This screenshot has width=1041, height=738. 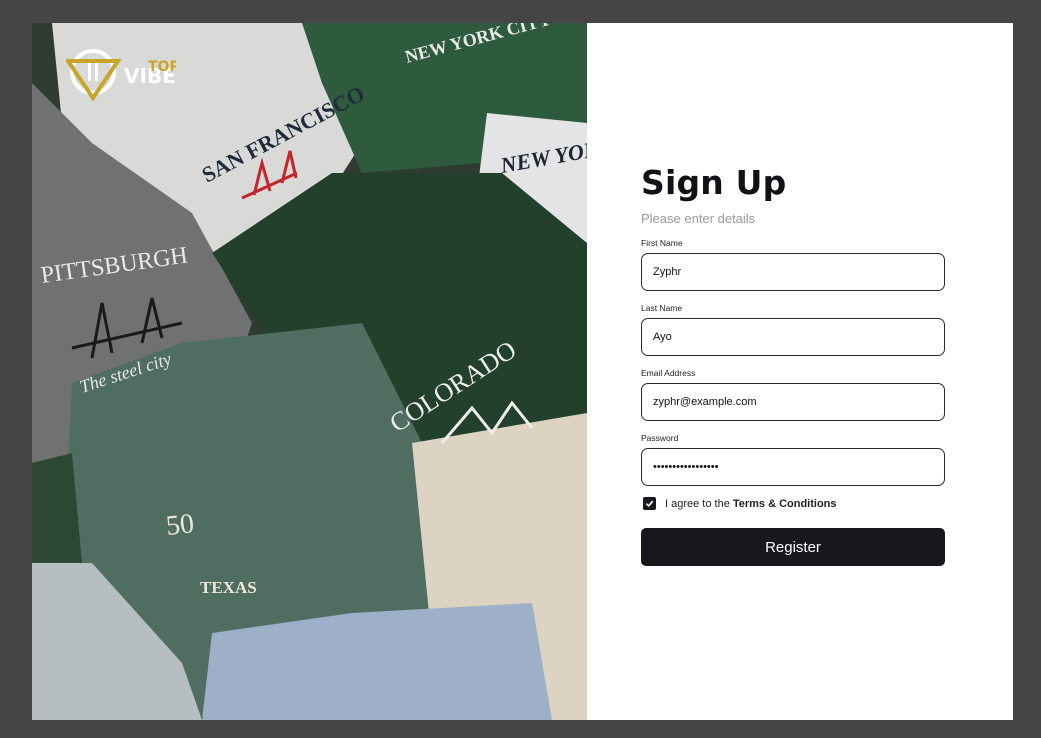 What do you see at coordinates (793, 467) in the screenshot?
I see `password-input` at bounding box center [793, 467].